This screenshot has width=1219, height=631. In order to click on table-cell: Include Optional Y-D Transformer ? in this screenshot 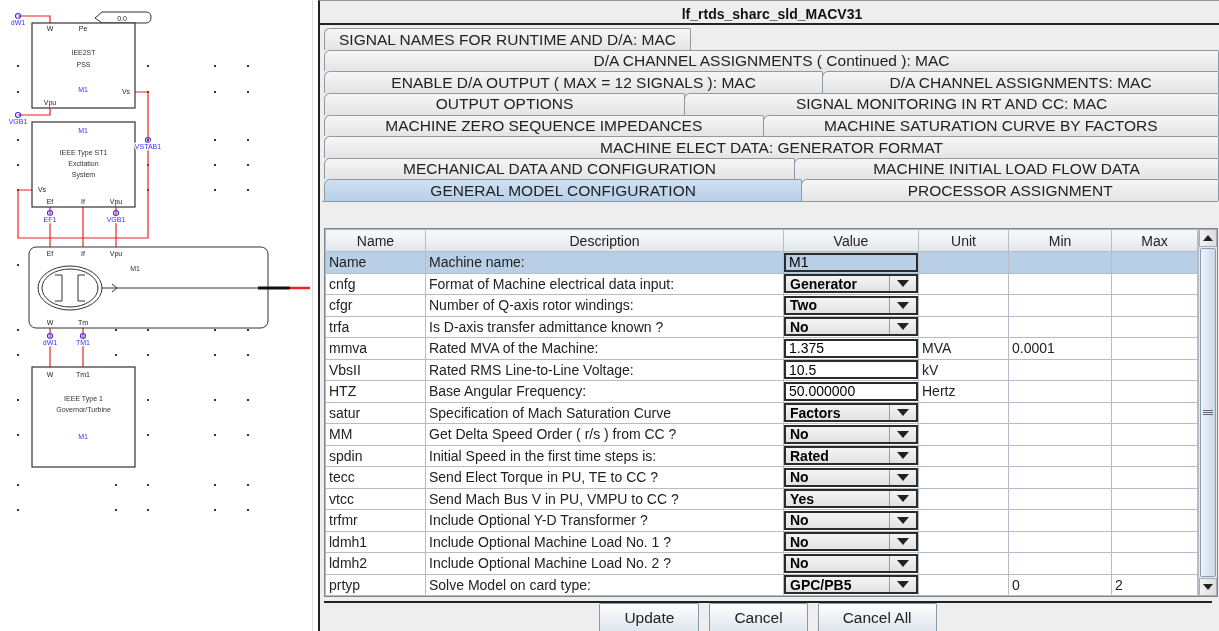, I will do `click(604, 520)`.